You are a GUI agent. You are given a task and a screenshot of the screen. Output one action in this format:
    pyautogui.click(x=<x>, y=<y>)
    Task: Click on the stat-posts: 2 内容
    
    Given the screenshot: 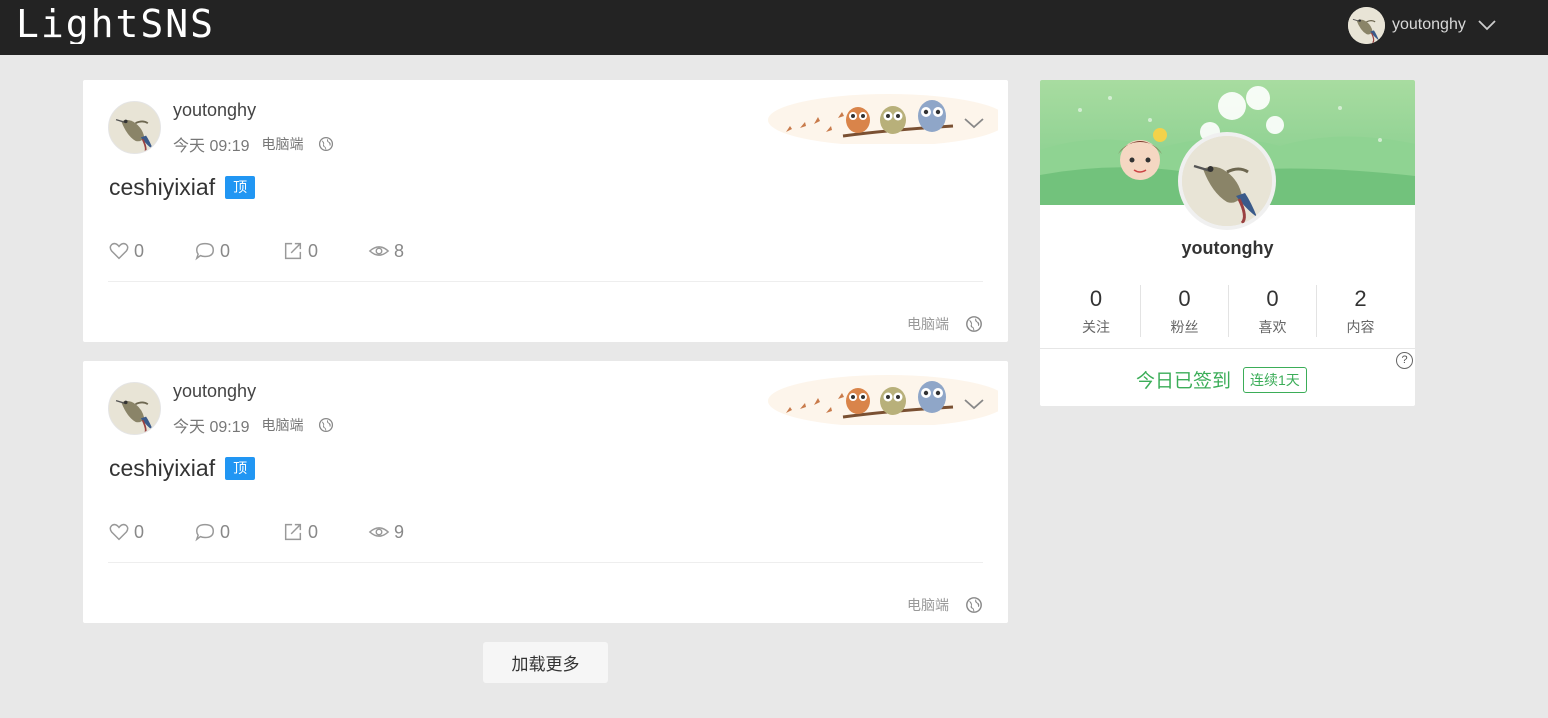 What is the action you would take?
    pyautogui.click(x=1360, y=311)
    